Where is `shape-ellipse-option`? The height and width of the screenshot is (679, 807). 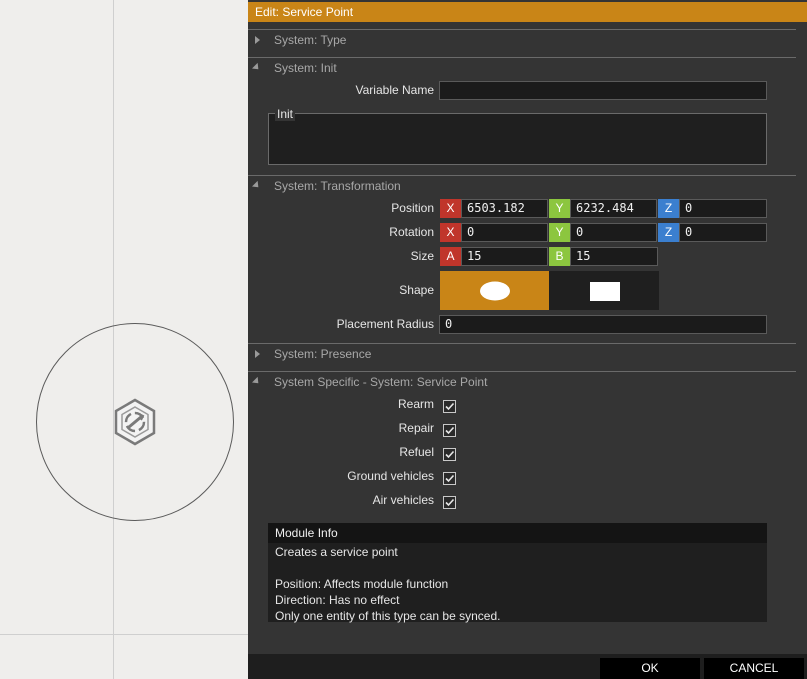 shape-ellipse-option is located at coordinates (494, 290).